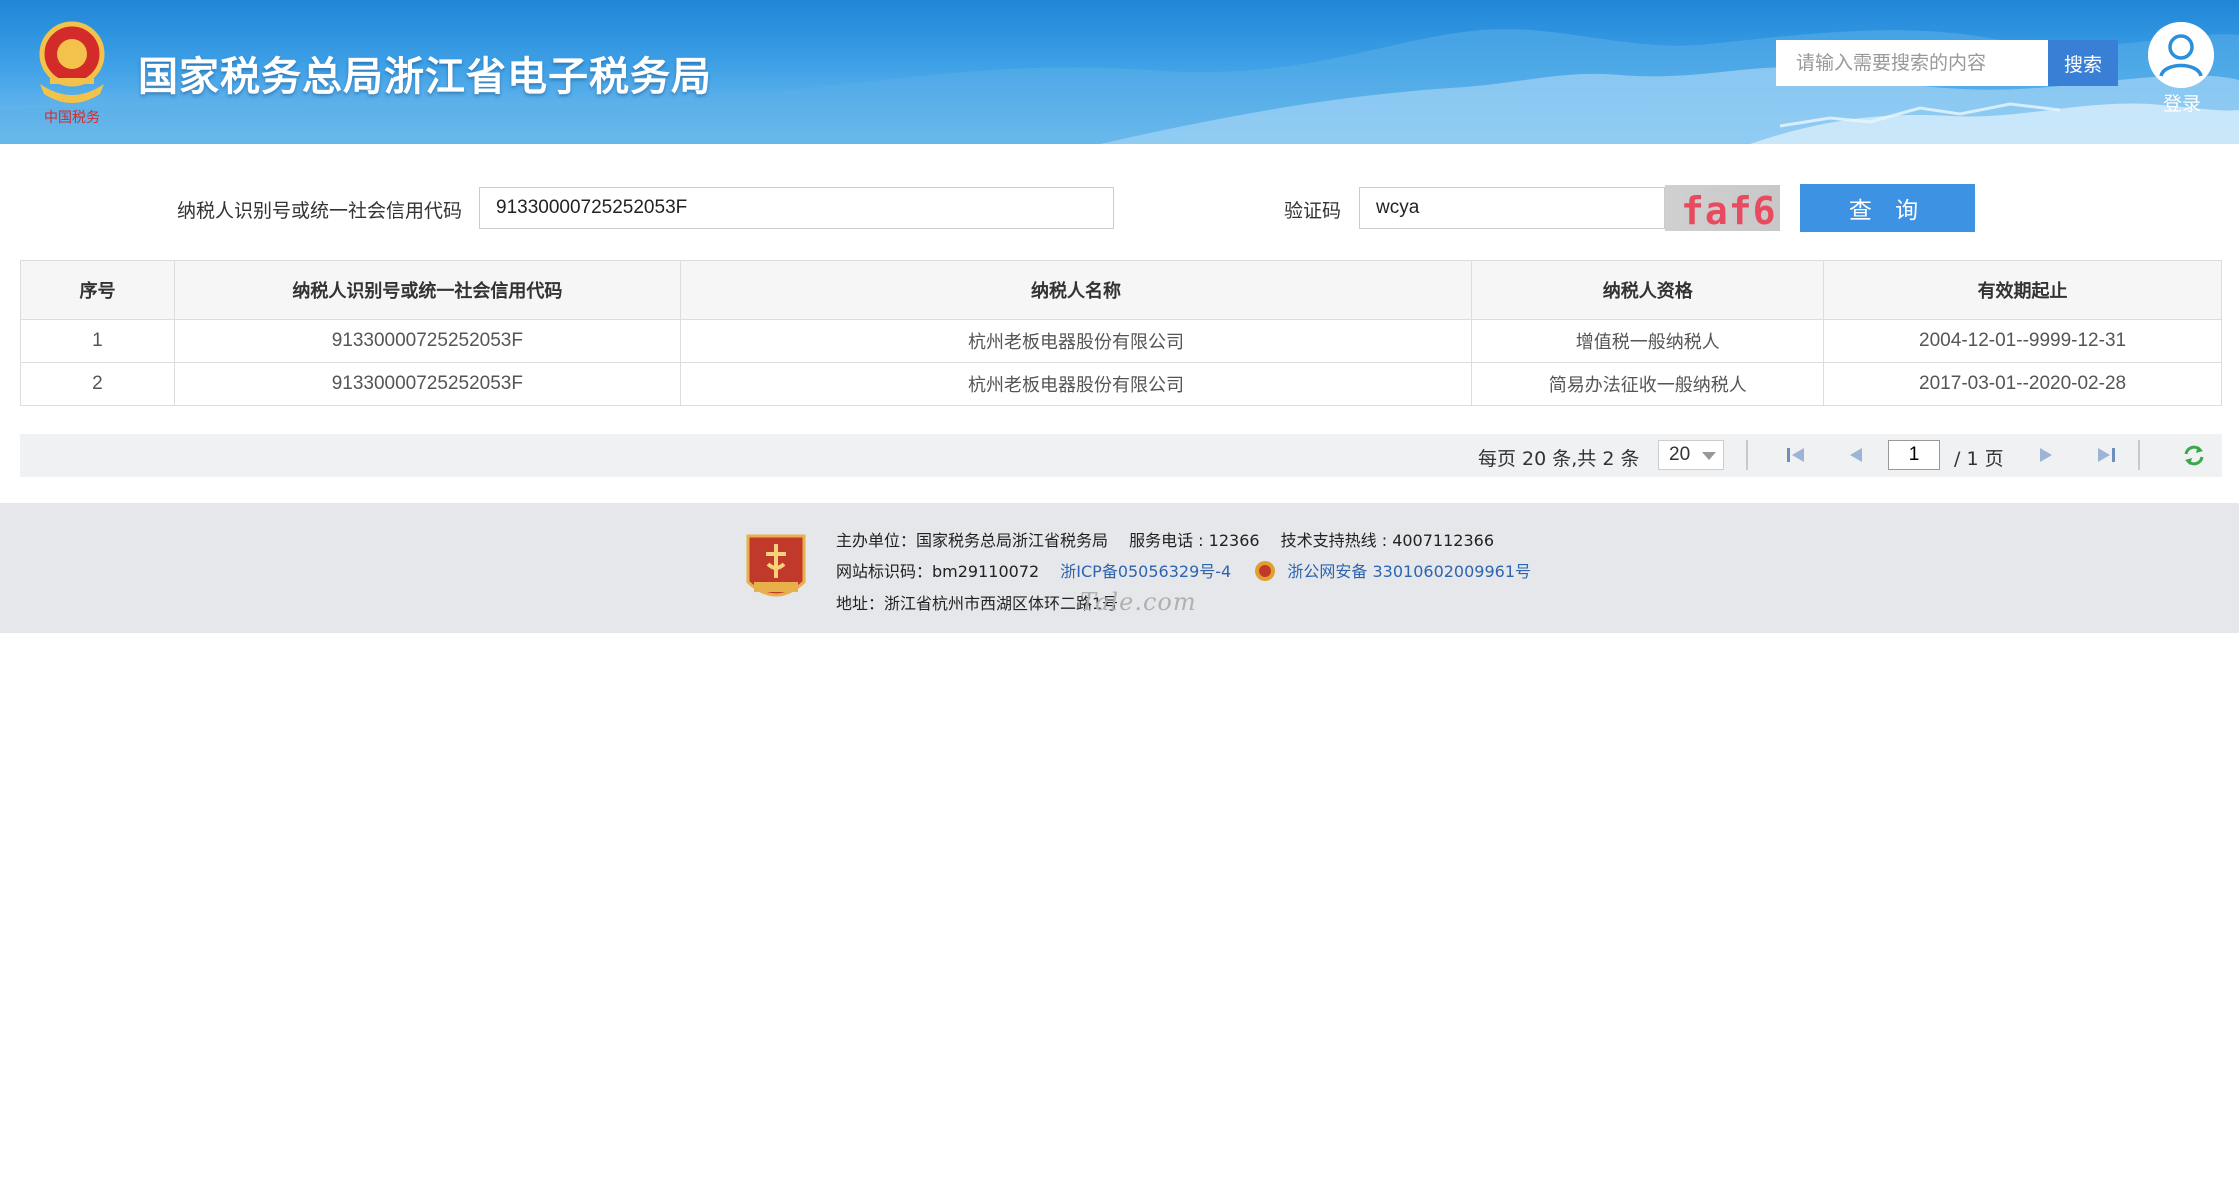 The image size is (2239, 1200). Describe the element at coordinates (2022, 290) in the screenshot. I see `column-header: 有效期起止` at that location.